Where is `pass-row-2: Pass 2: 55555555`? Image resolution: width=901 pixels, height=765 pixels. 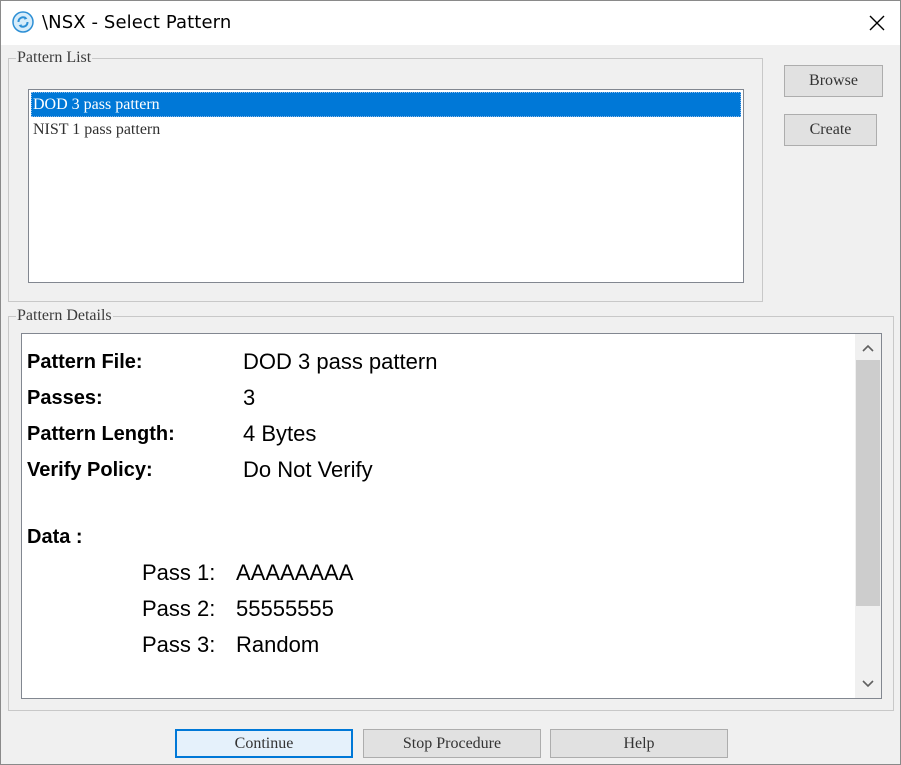
pass-row-2: Pass 2: 55555555 is located at coordinates (238, 609).